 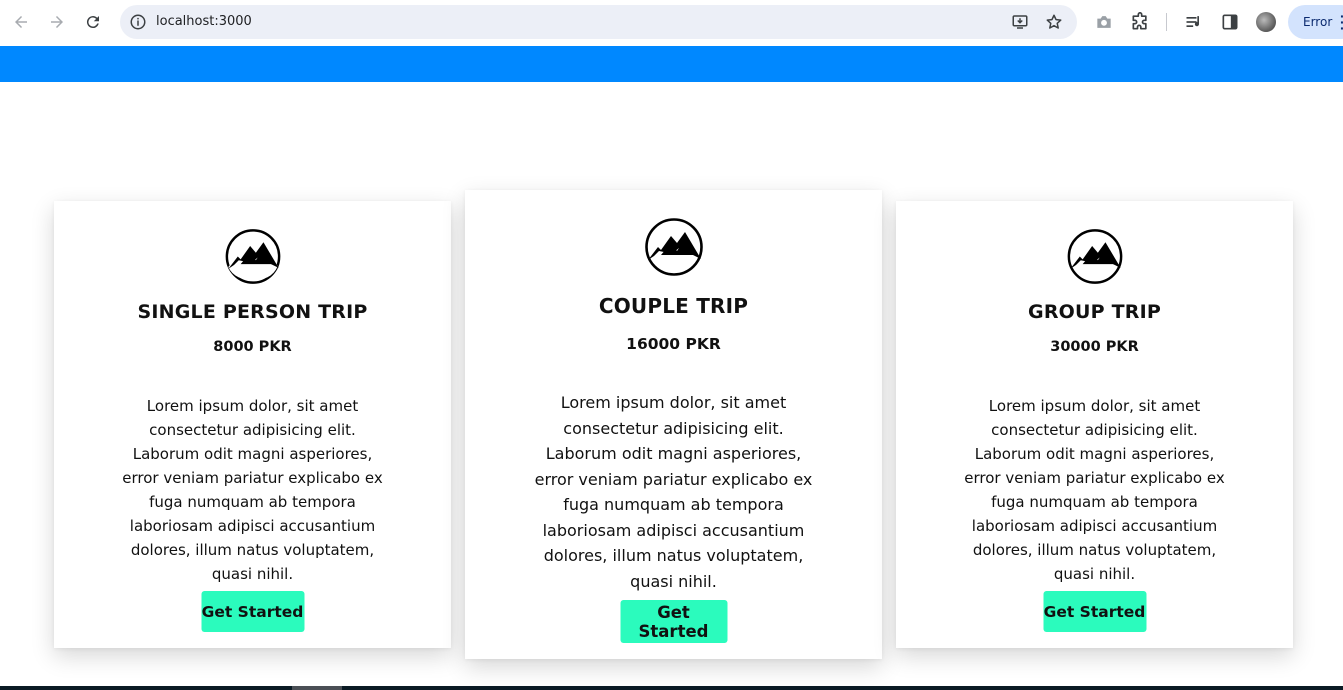 What do you see at coordinates (671, 64) in the screenshot?
I see `site-navbar` at bounding box center [671, 64].